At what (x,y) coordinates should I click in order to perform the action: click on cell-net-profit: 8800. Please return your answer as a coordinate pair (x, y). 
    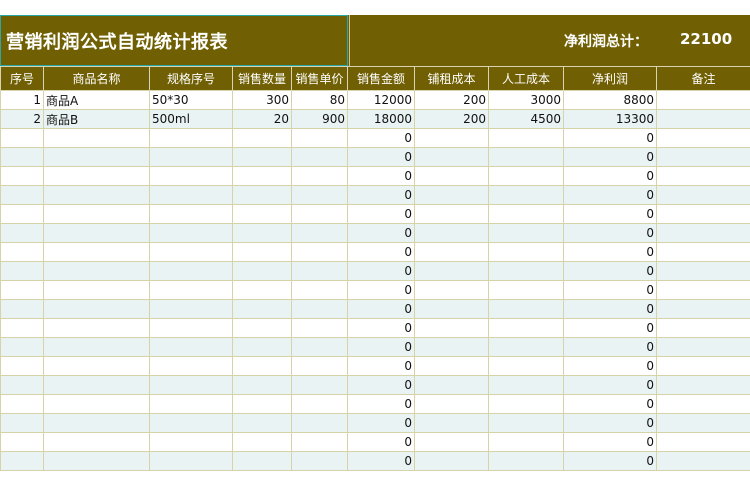
    Looking at the image, I should click on (610, 100).